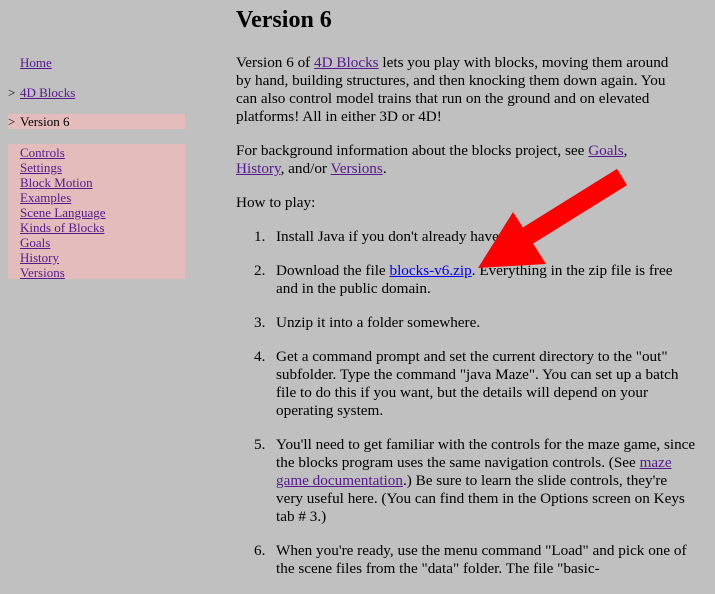 The image size is (715, 594). Describe the element at coordinates (258, 168) in the screenshot. I see `history-inline-link: History` at that location.